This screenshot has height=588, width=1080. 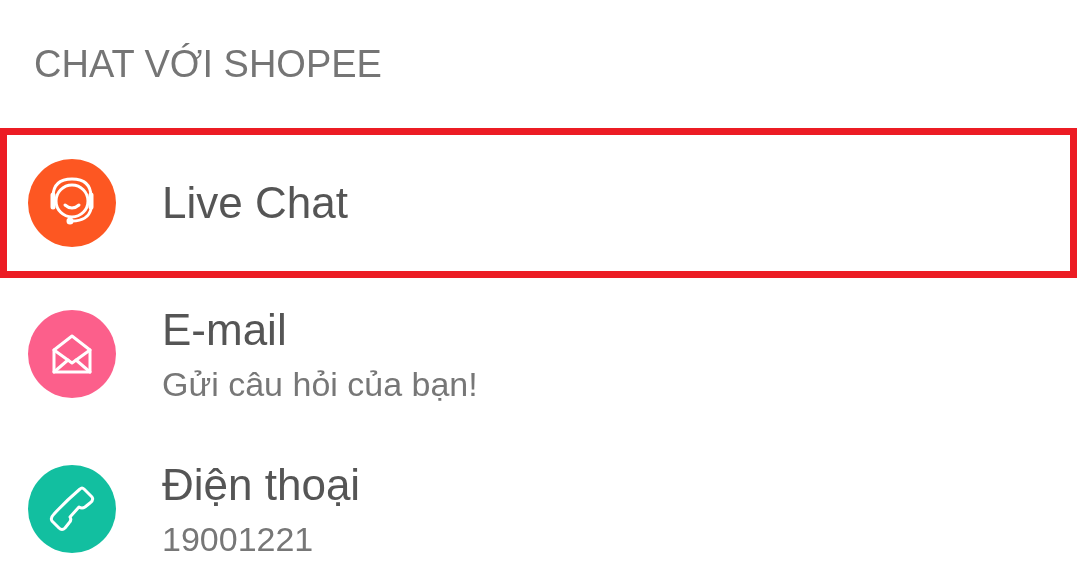 I want to click on option-title: Điện thoại, so click(x=261, y=484).